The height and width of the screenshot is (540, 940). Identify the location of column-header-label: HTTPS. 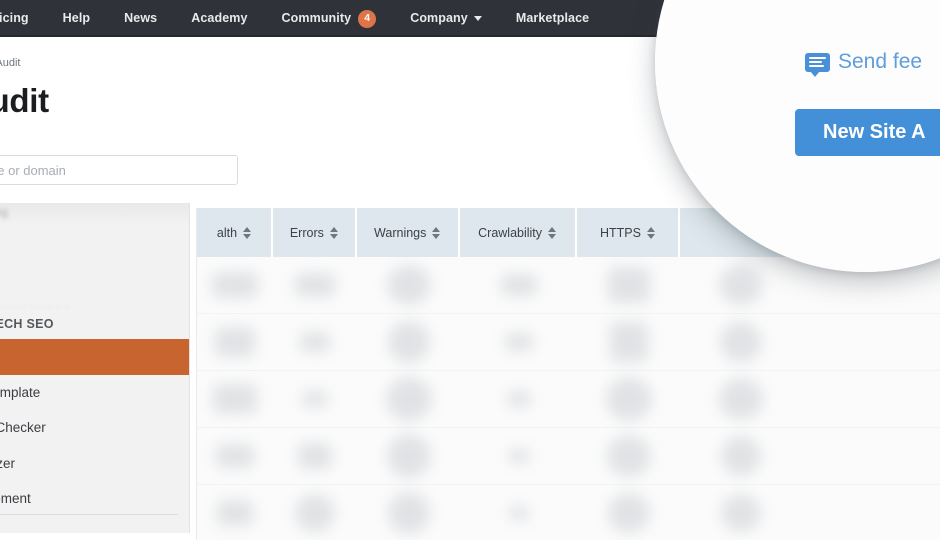
(620, 232).